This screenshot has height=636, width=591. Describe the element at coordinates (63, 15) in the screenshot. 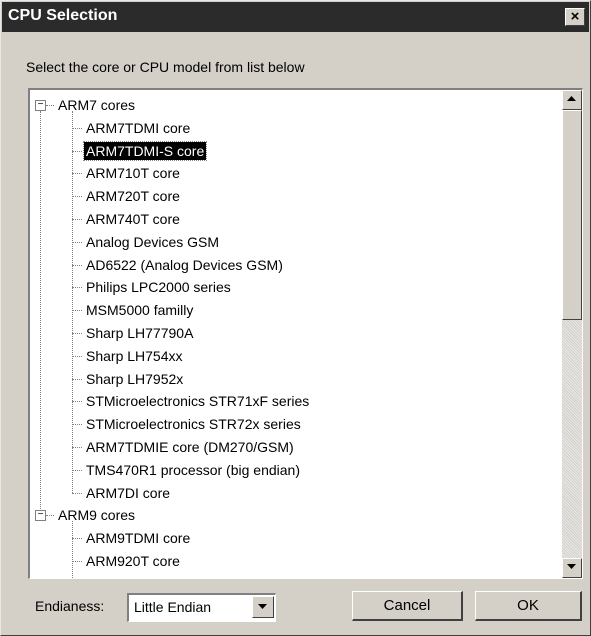

I see `window-title: CPU Selection` at that location.